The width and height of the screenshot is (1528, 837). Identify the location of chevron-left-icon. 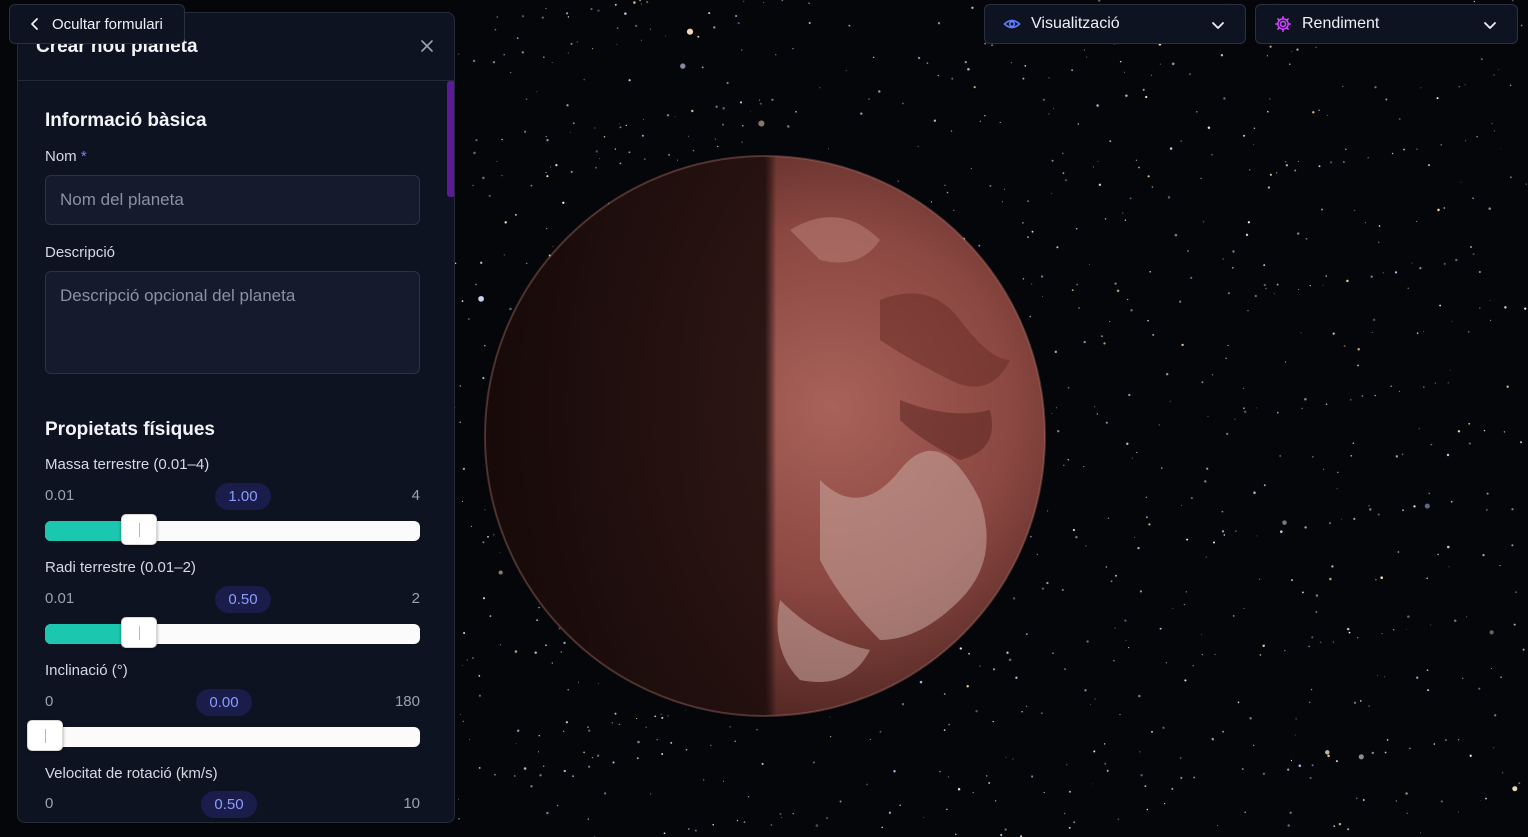
(34, 24).